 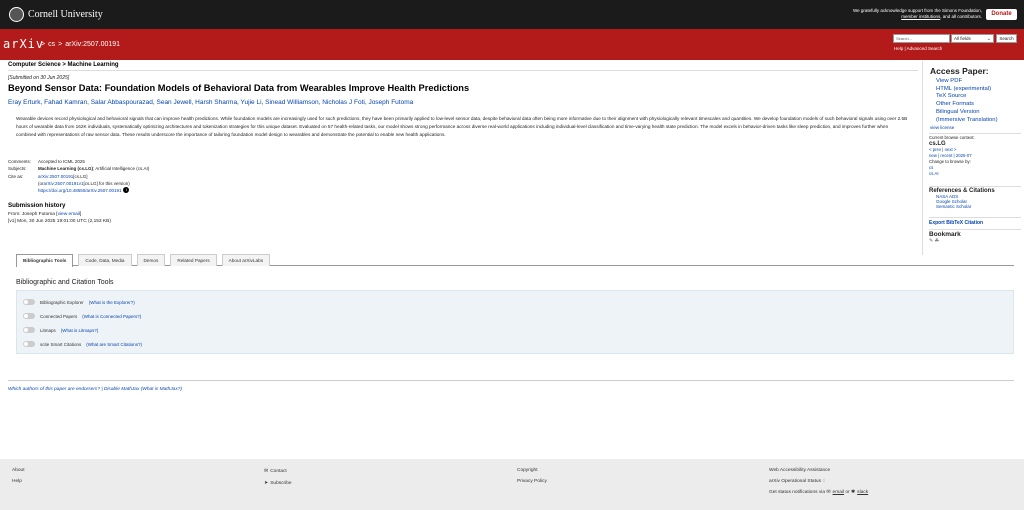 I want to click on tab-code-data-media: Code, Data, Media, so click(x=105, y=260).